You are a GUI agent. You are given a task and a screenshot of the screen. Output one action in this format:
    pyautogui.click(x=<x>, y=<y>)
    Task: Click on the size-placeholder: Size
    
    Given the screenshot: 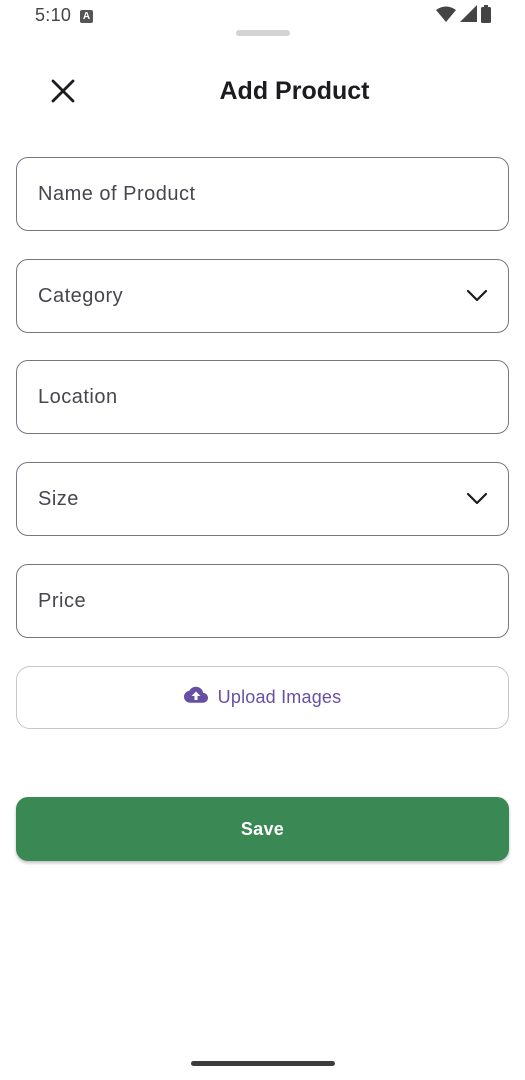 What is the action you would take?
    pyautogui.click(x=58, y=498)
    